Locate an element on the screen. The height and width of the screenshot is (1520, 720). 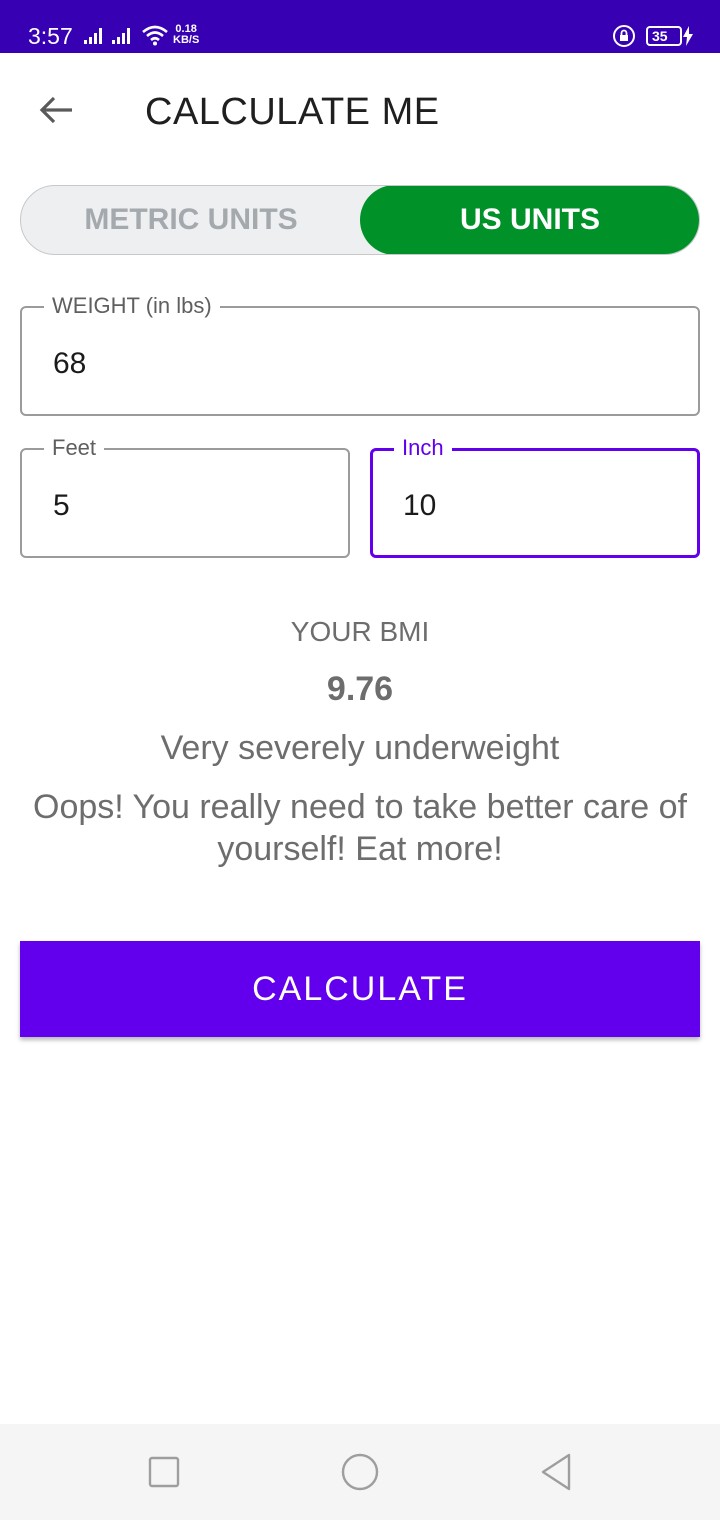
app-toolbar: CALCULATE ME is located at coordinates (360, 110).